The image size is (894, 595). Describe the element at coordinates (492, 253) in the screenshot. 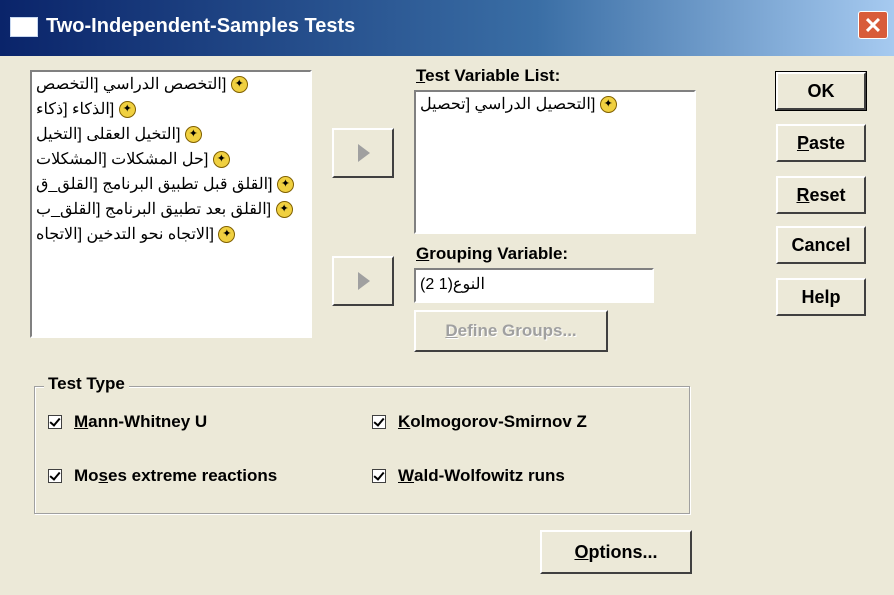

I see `grouping-variable-label: Grouping Variable:` at that location.